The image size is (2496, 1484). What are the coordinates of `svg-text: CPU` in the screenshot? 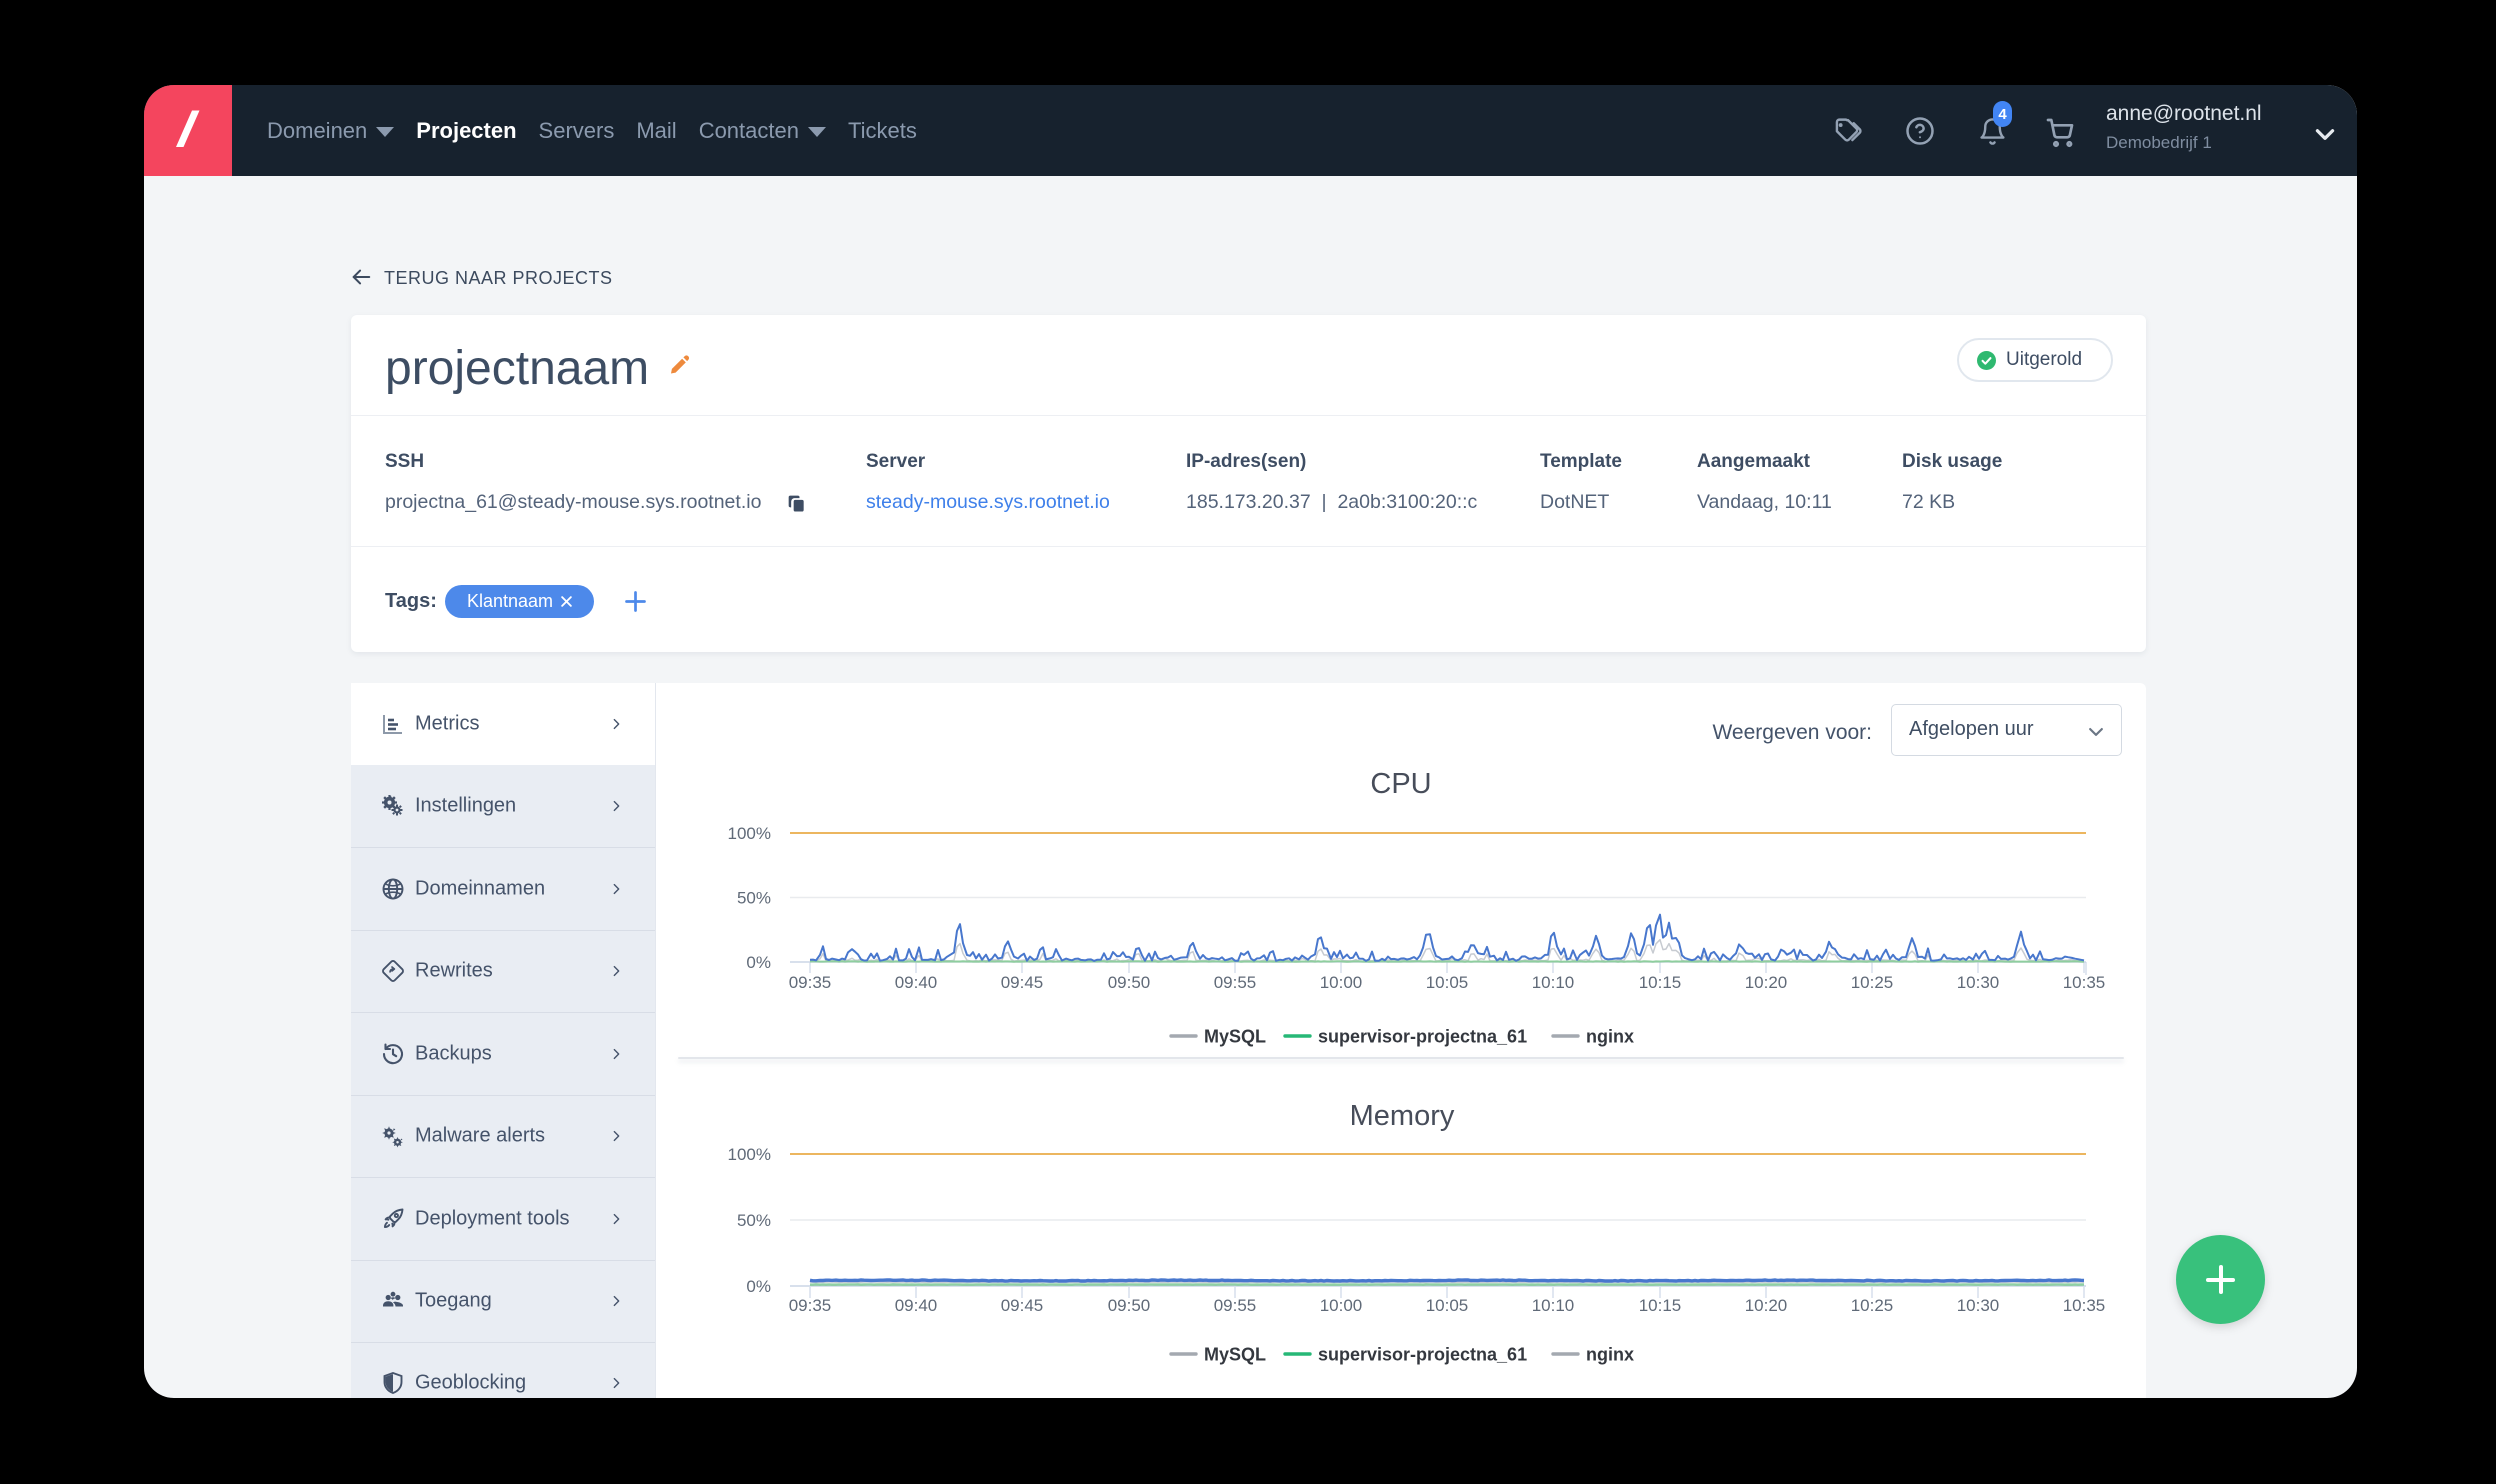 It's located at (1400, 784).